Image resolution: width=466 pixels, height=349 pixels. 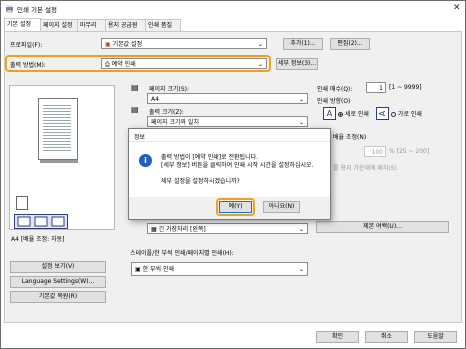 What do you see at coordinates (28, 65) in the screenshot?
I see `output-method-label: 출력 방법(M):` at bounding box center [28, 65].